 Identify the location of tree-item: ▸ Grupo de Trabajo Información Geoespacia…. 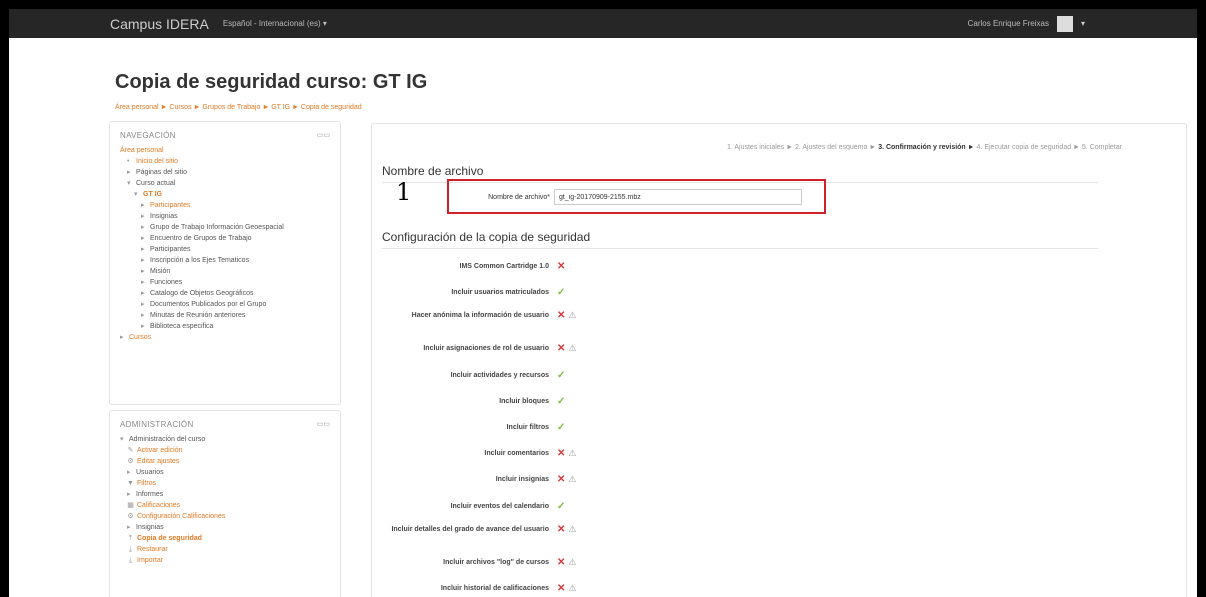
(230, 227).